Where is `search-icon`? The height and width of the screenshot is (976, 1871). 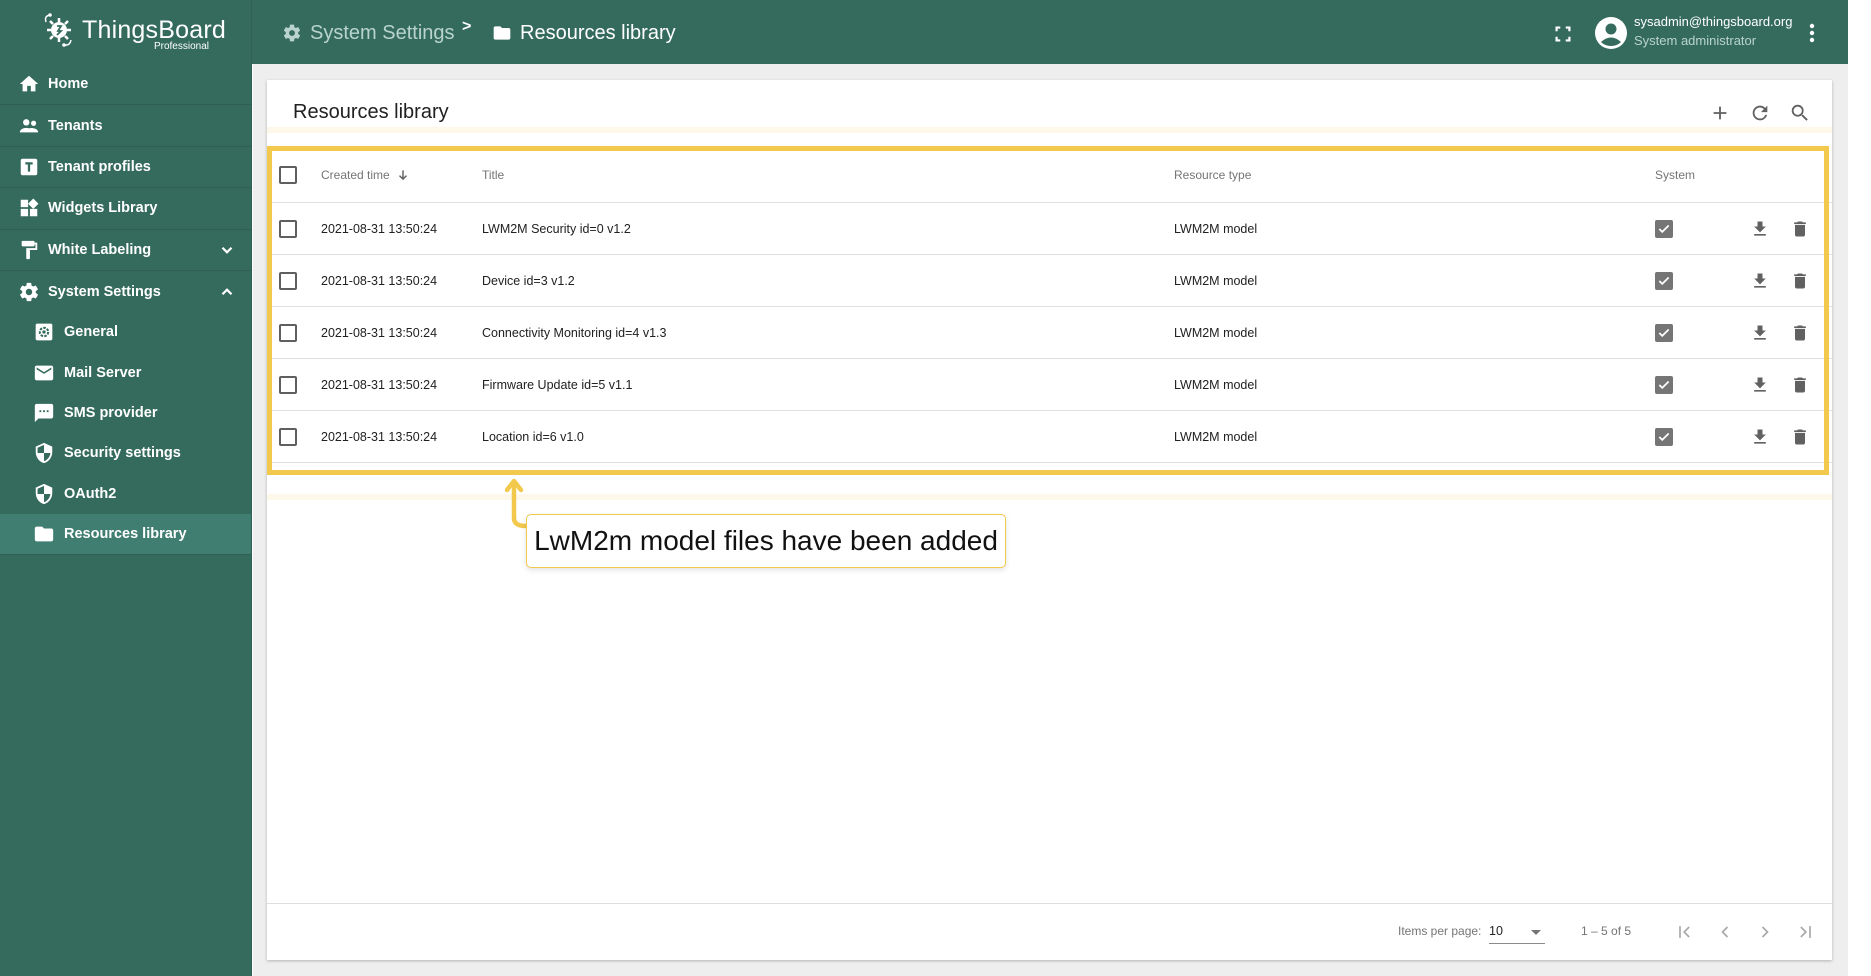 search-icon is located at coordinates (1799, 112).